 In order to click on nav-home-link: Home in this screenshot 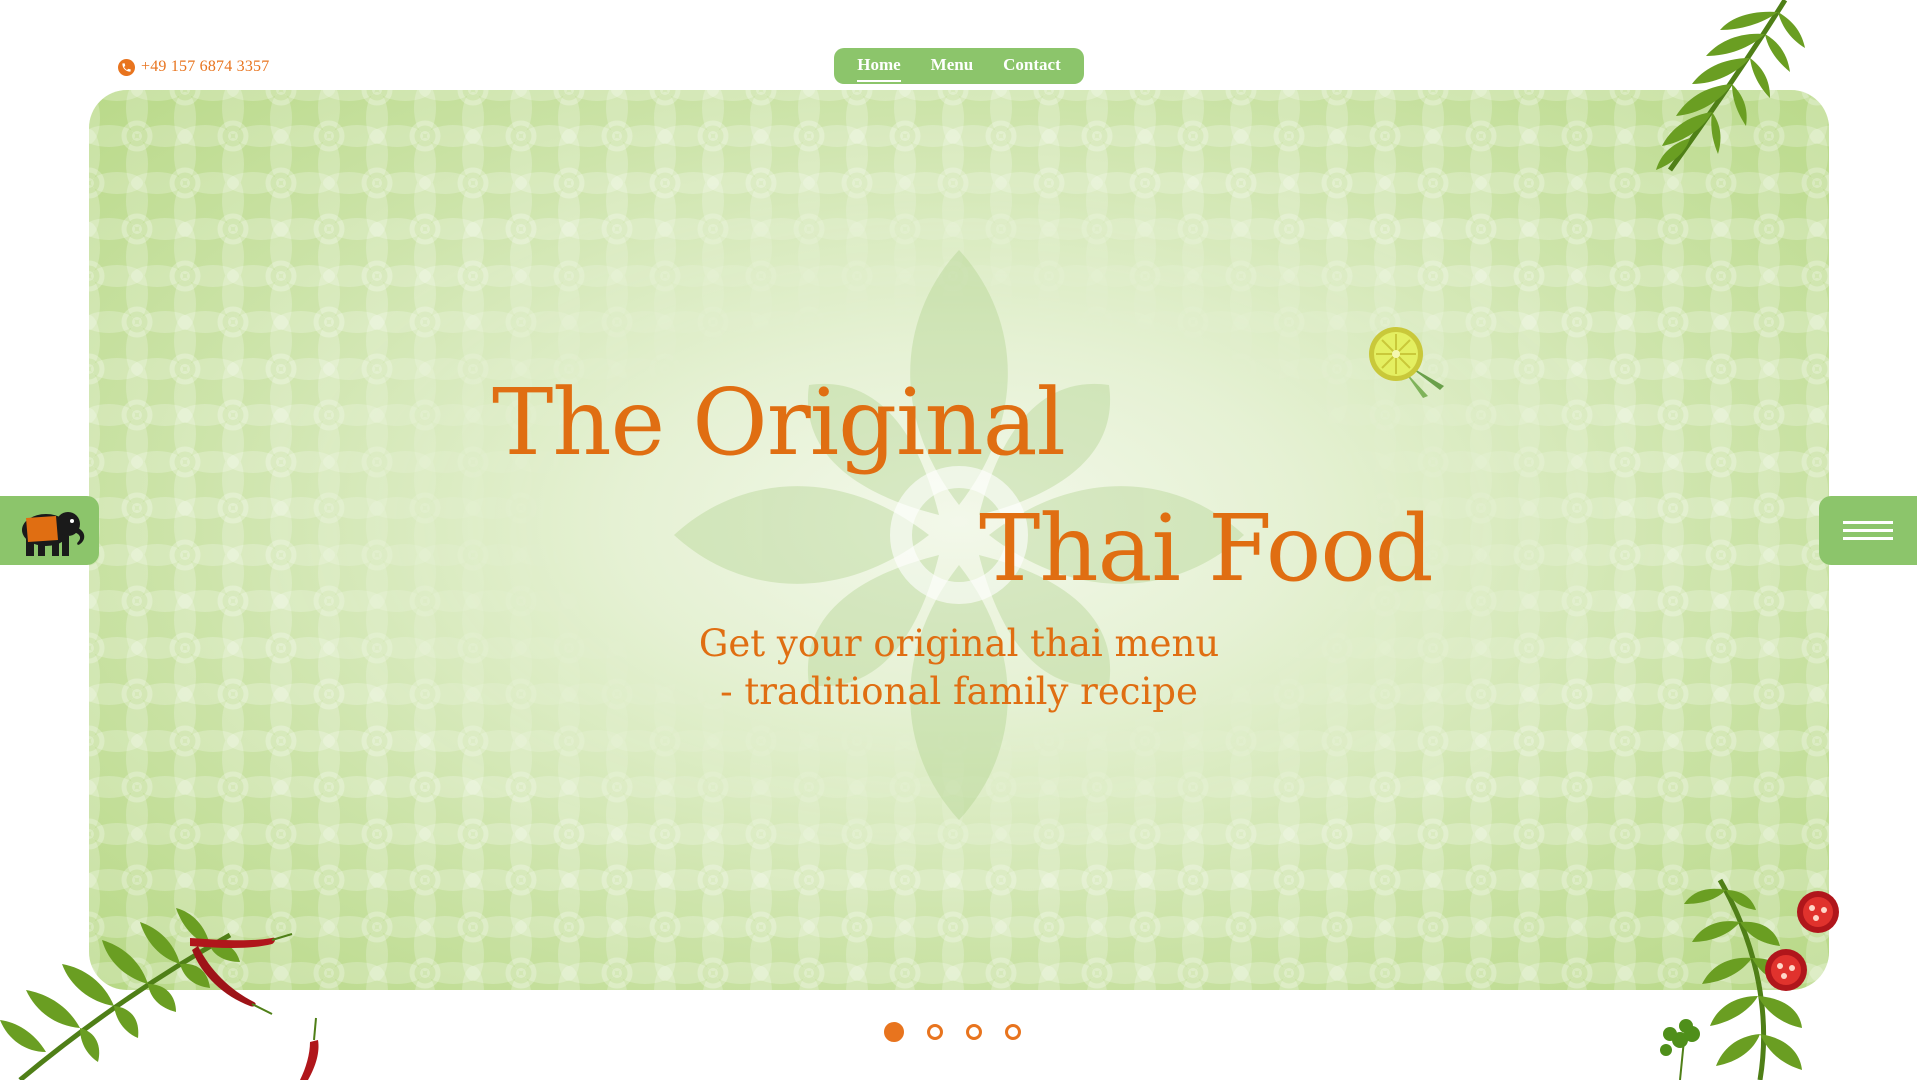, I will do `click(879, 68)`.